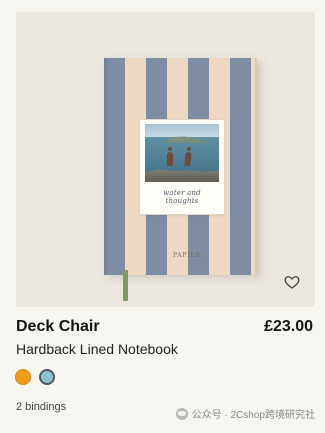 This screenshot has height=433, width=325. What do you see at coordinates (58, 327) in the screenshot?
I see `product-title: Deck Chair` at bounding box center [58, 327].